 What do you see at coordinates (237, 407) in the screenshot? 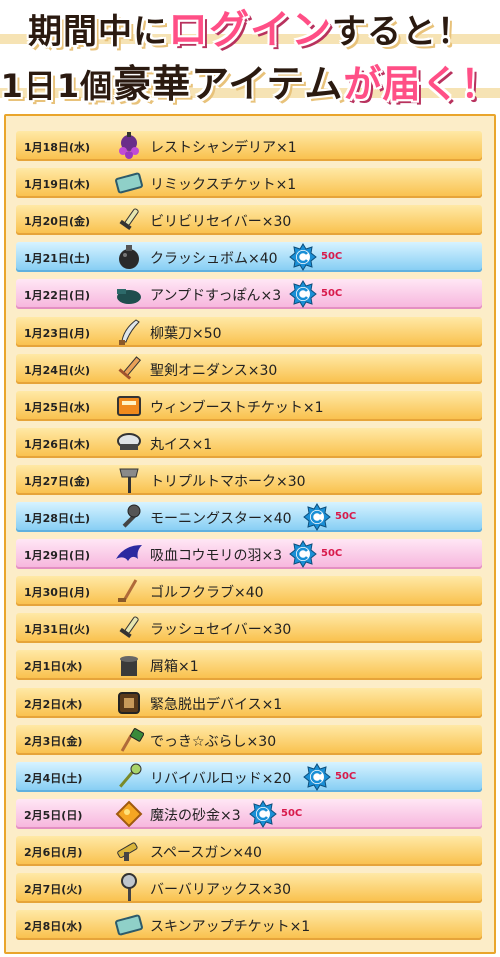
I see `item-name: ウィンブーストチケット×1` at bounding box center [237, 407].